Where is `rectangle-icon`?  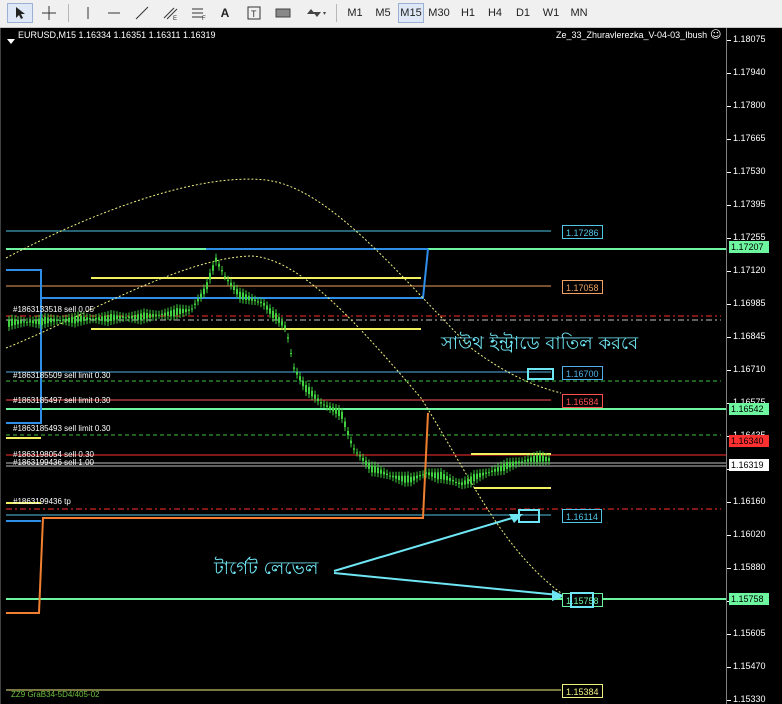 rectangle-icon is located at coordinates (283, 13).